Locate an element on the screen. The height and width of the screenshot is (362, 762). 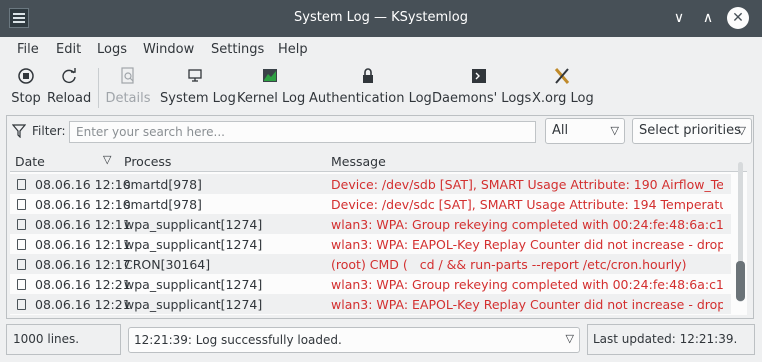
status-history-select: 12:21:39: Log successfully loaded. ▽ is located at coordinates (354, 340).